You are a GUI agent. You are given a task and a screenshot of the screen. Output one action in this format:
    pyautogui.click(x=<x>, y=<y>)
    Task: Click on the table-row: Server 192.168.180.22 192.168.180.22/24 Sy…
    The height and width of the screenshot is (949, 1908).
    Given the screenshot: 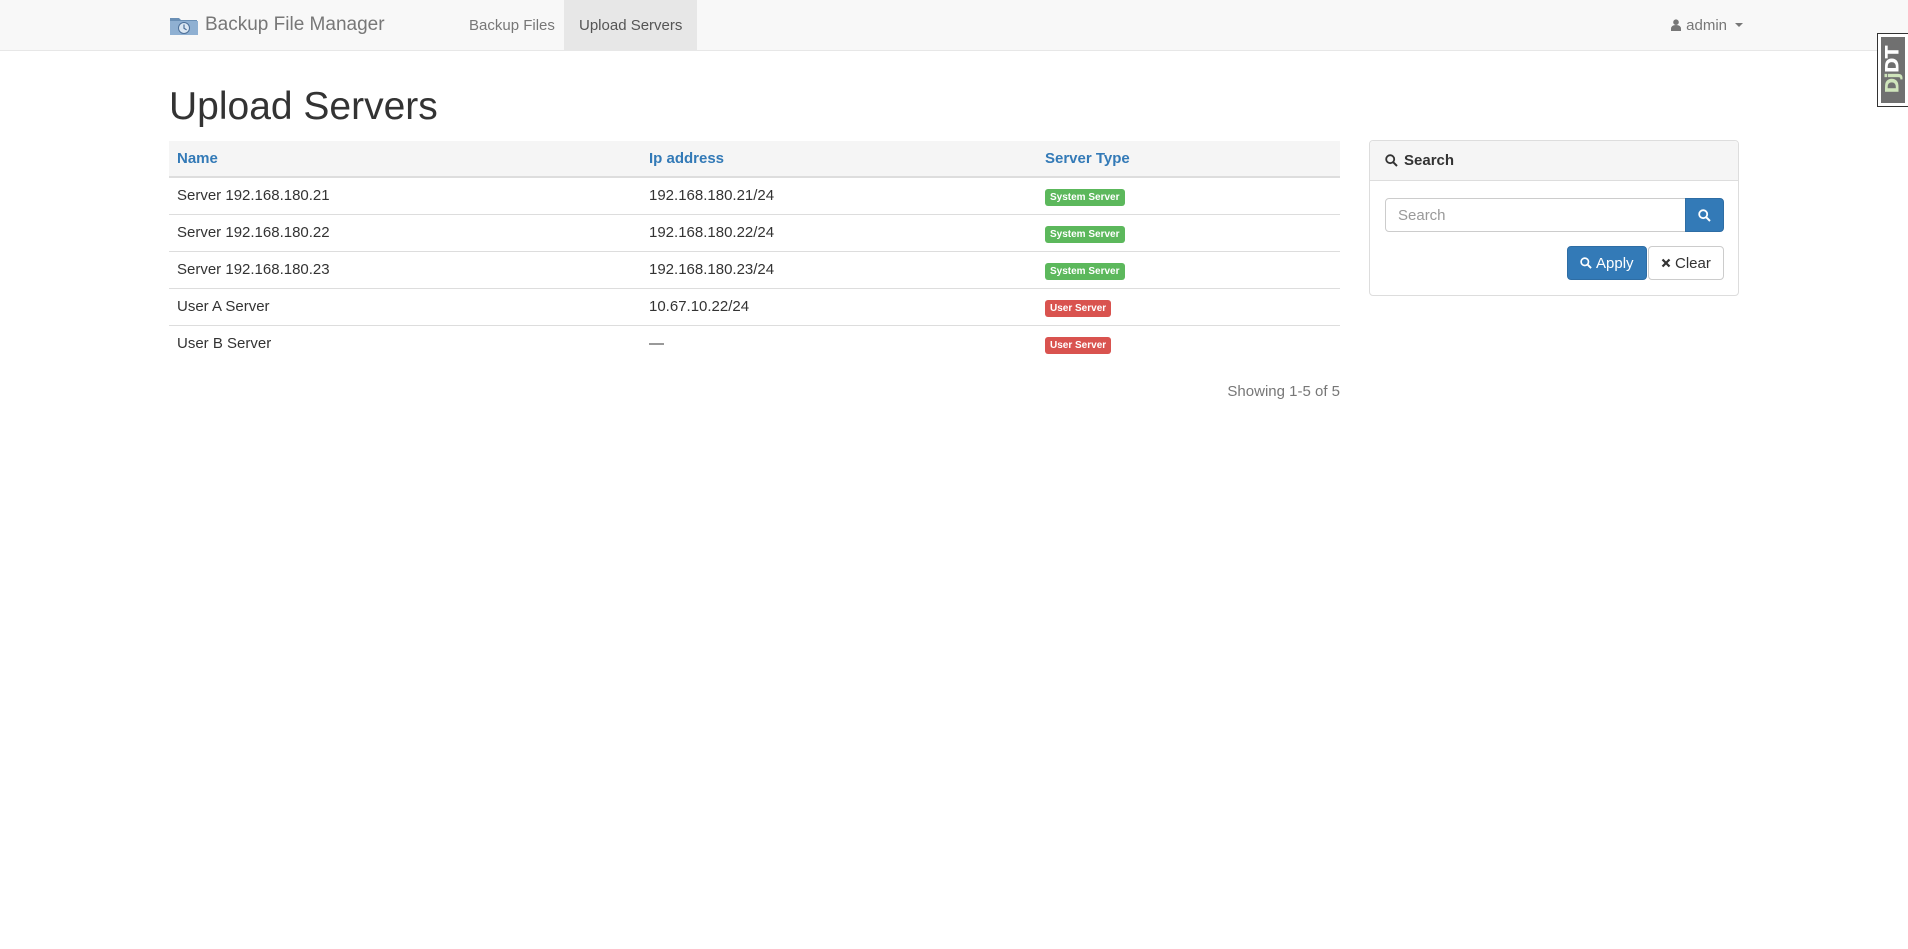 What is the action you would take?
    pyautogui.click(x=754, y=233)
    